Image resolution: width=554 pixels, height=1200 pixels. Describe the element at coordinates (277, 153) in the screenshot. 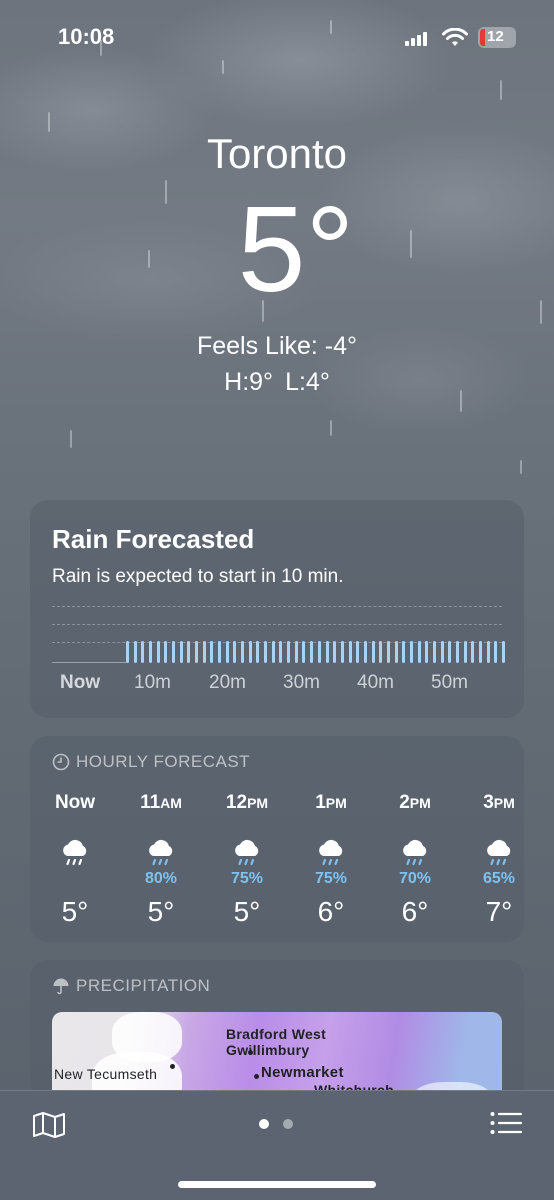

I see `city-name: Toronto` at that location.